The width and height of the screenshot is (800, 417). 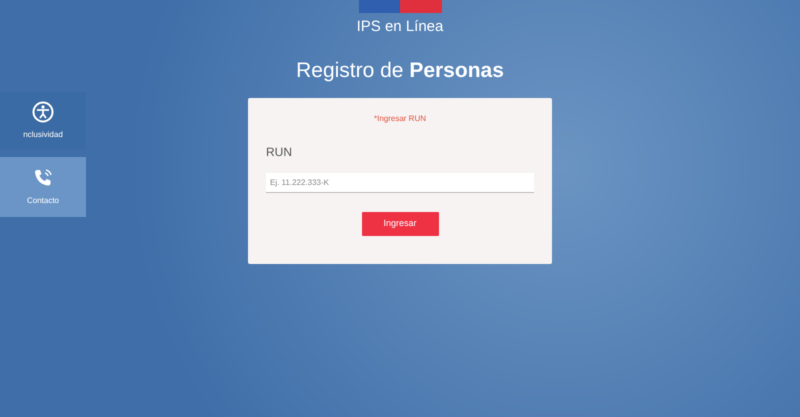 What do you see at coordinates (400, 183) in the screenshot?
I see `run-input-field: Ej. 11.222.333-K` at bounding box center [400, 183].